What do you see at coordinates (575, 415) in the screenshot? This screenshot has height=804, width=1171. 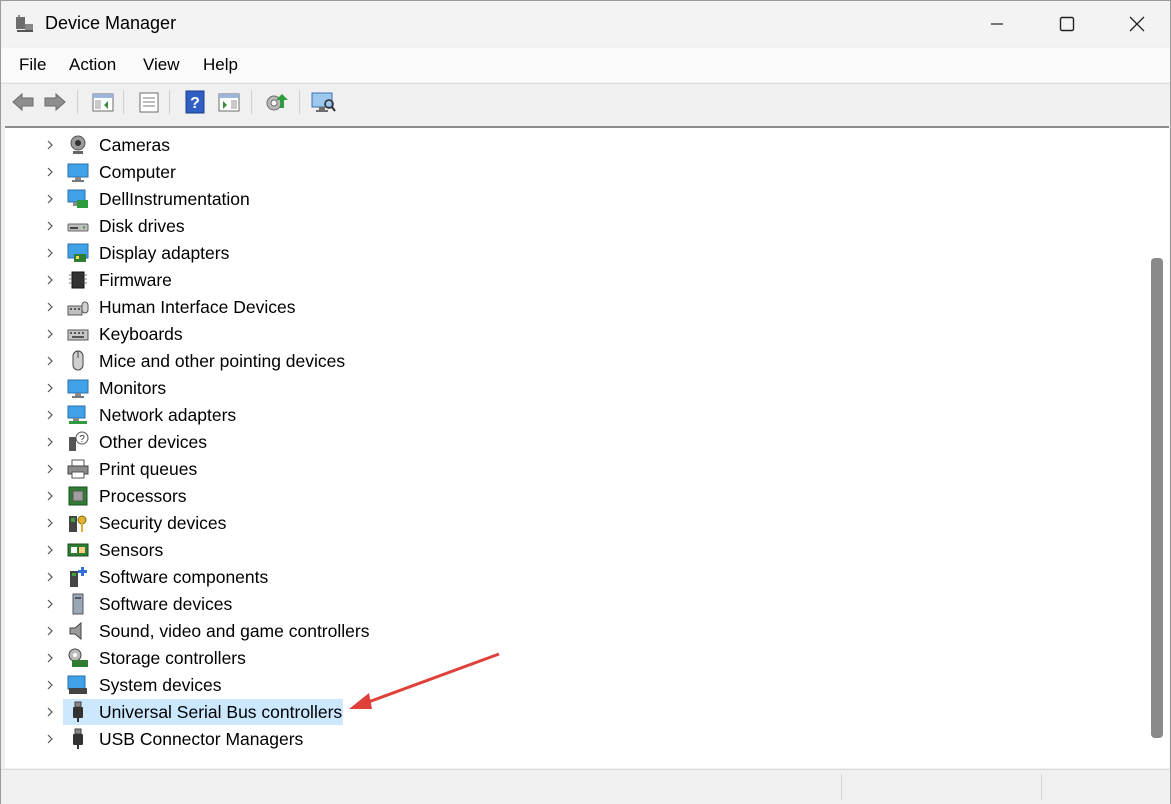 I see `tree-item: Network adapters` at bounding box center [575, 415].